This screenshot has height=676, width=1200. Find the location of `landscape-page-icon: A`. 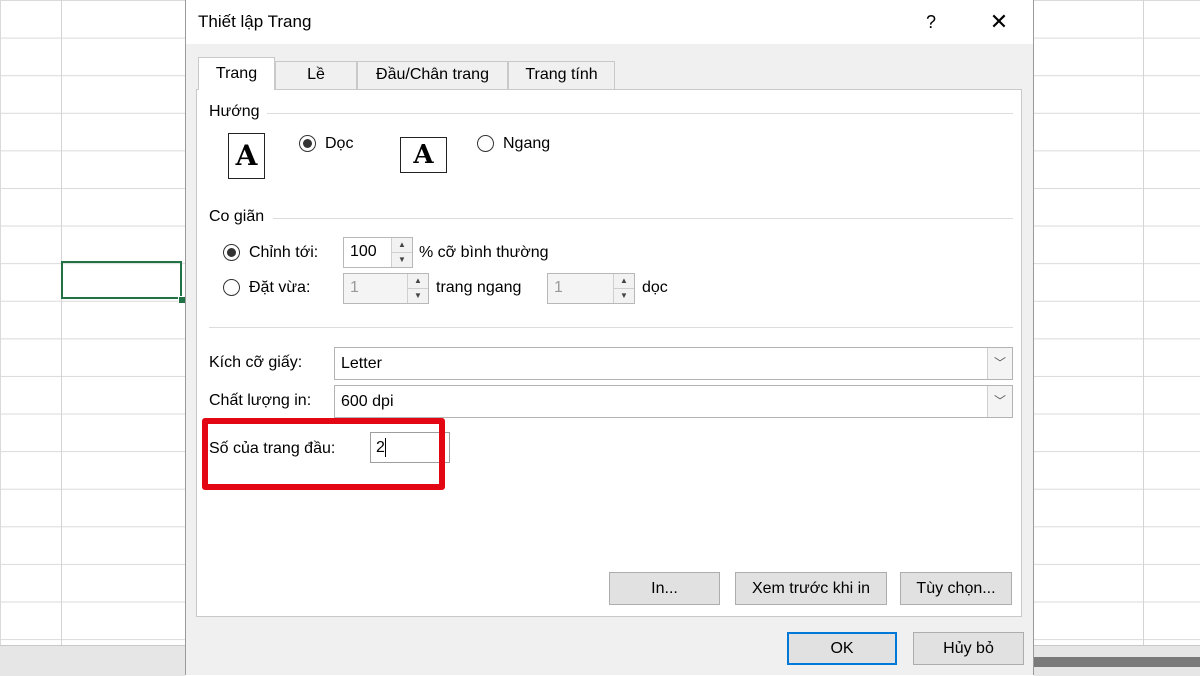

landscape-page-icon: A is located at coordinates (423, 155).